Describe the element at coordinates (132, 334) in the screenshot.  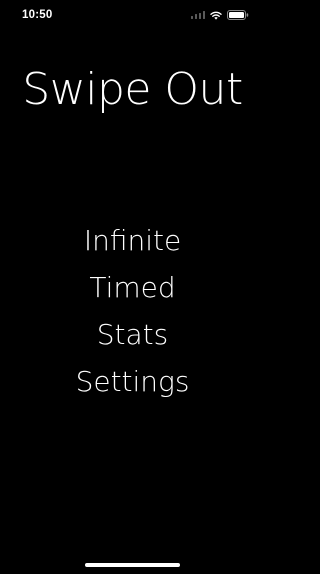
I see `menu-item-stats: Stats` at that location.